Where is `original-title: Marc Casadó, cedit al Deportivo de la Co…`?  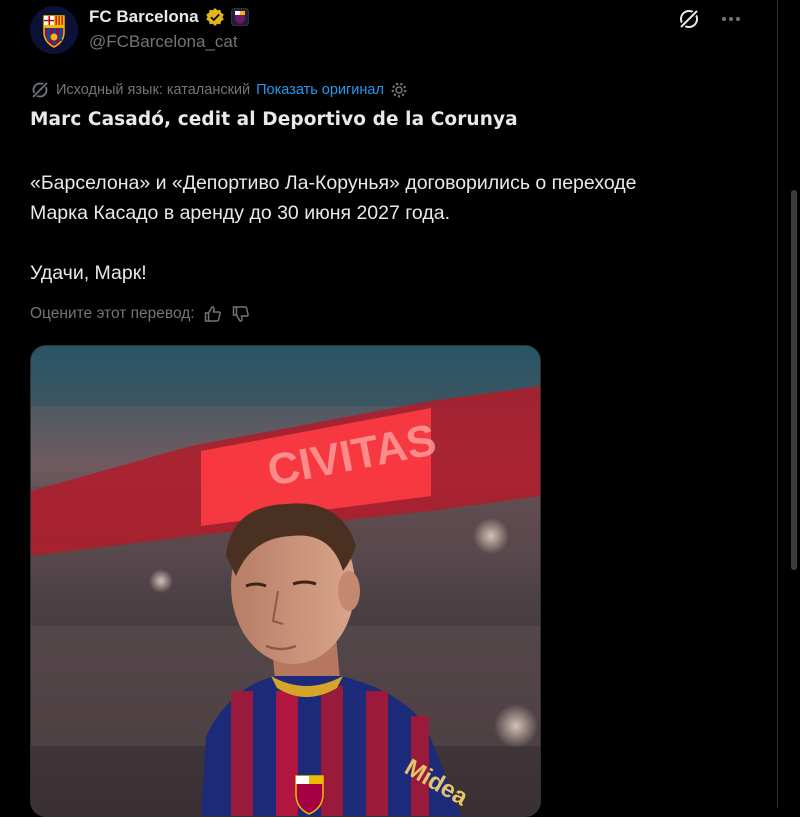
original-title: Marc Casadó, cedit al Deportivo de la Co… is located at coordinates (274, 119).